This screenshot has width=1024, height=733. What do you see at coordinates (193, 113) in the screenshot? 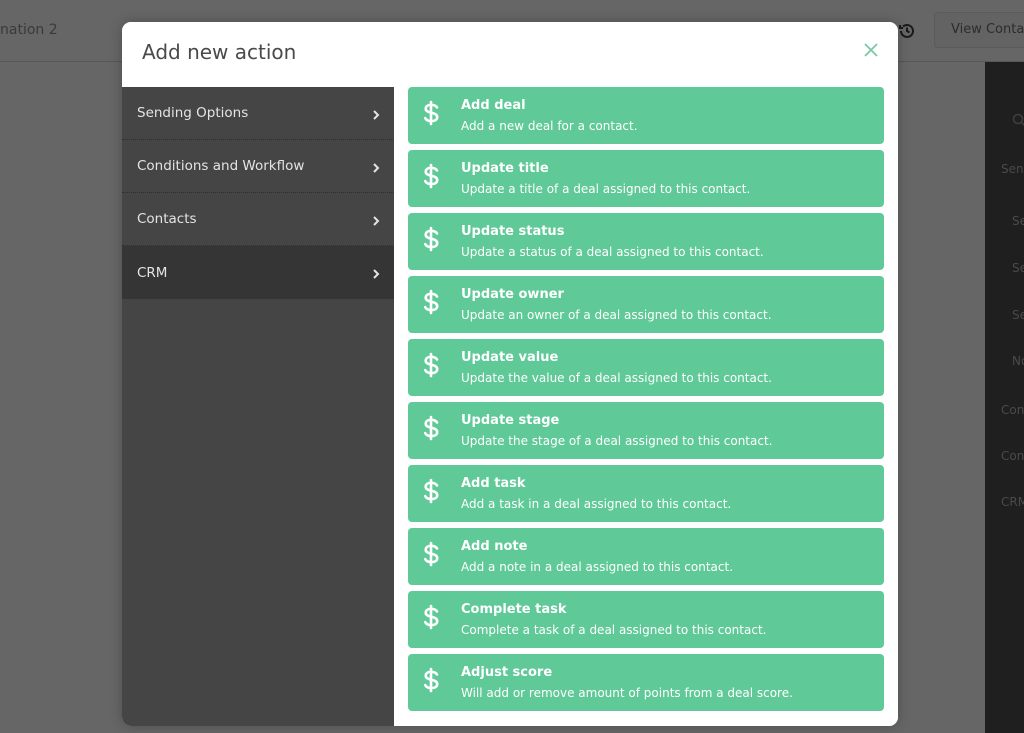
I see `sidebar-item-label: Sending Options` at bounding box center [193, 113].